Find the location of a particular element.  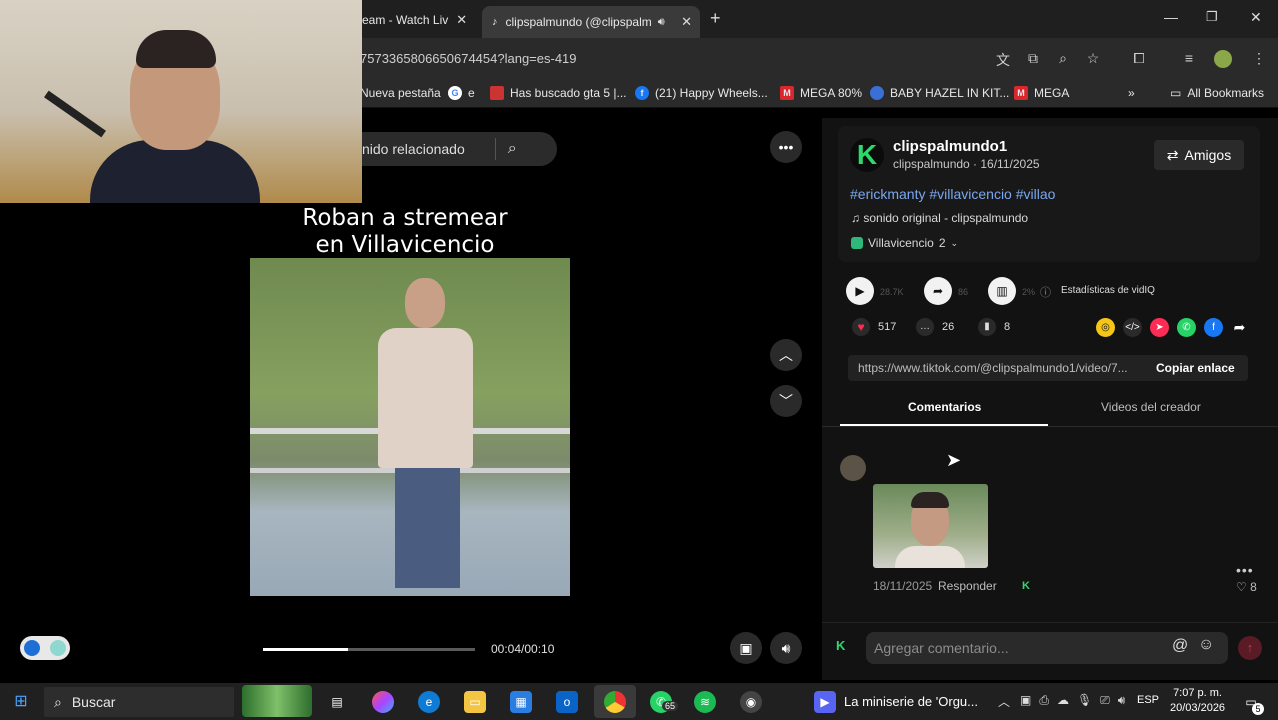

media-app-icon: ▶ is located at coordinates (825, 702).